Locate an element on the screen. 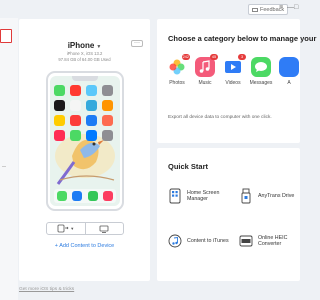 Image resolution: width=320 pixels, height=300 pixels. quick-start-label: Online HEIC Converter is located at coordinates (273, 241).